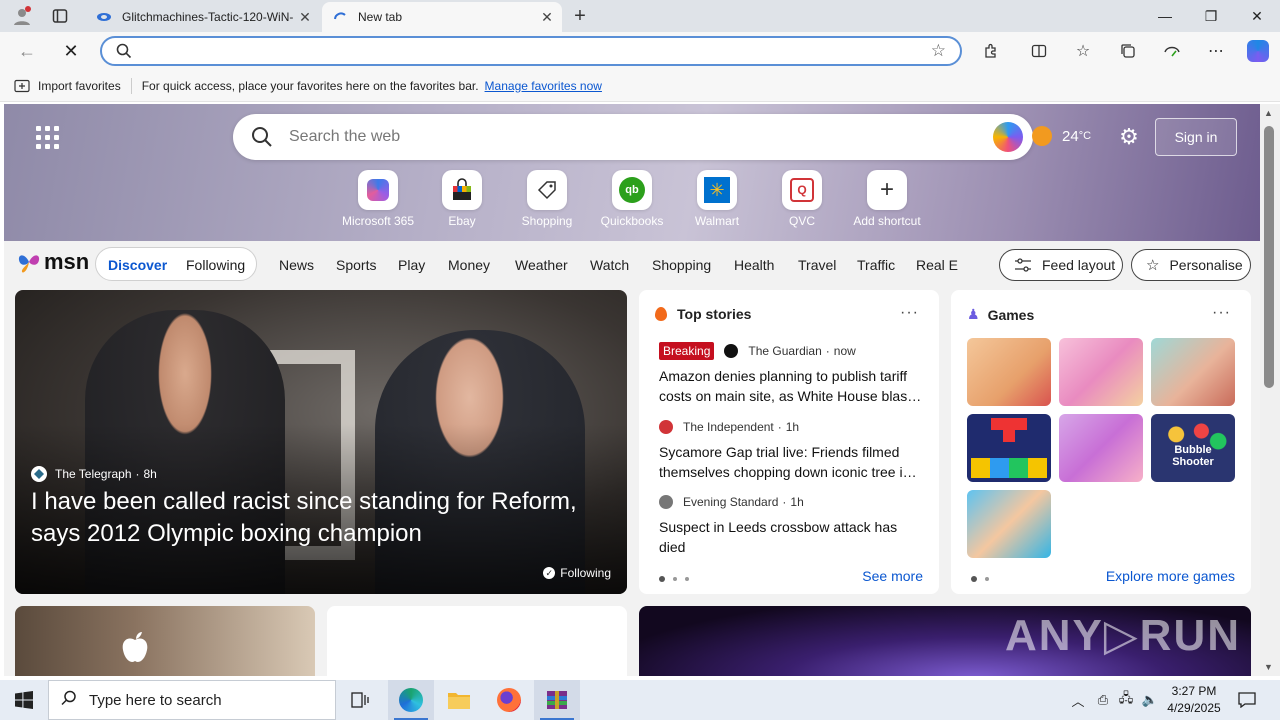 This screenshot has width=1280, height=720. What do you see at coordinates (1165, 16) in the screenshot?
I see `minimize-button: —` at bounding box center [1165, 16].